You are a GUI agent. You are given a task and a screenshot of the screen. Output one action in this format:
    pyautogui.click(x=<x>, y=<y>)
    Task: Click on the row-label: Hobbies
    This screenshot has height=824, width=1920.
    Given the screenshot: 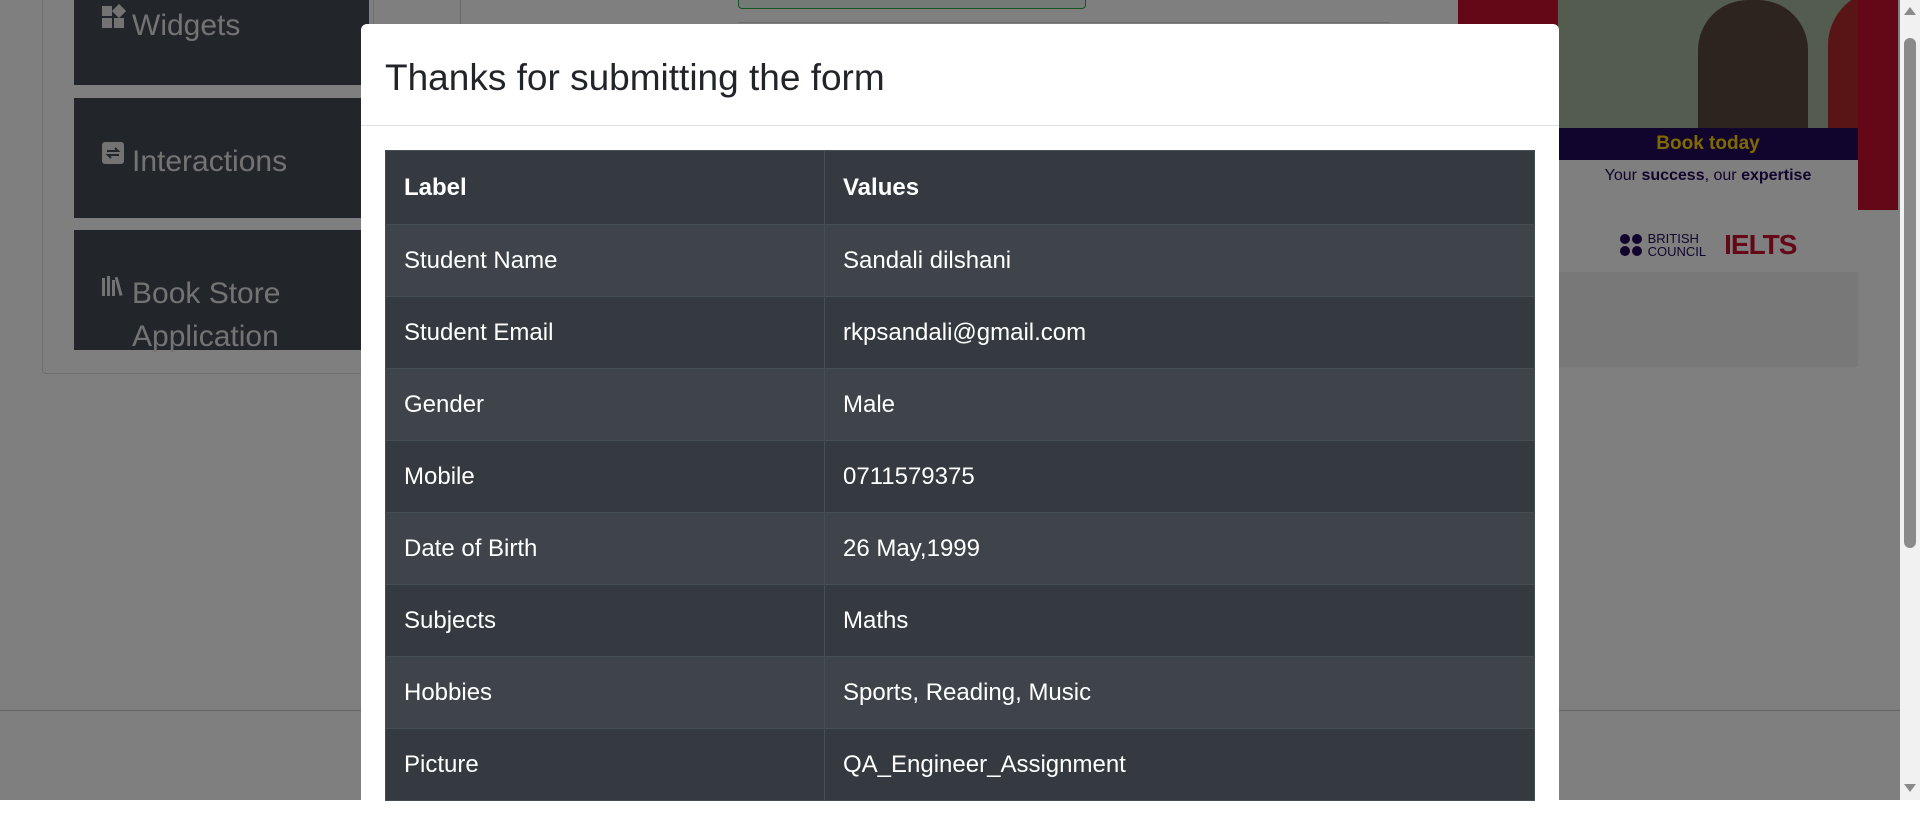 What is the action you would take?
    pyautogui.click(x=605, y=692)
    